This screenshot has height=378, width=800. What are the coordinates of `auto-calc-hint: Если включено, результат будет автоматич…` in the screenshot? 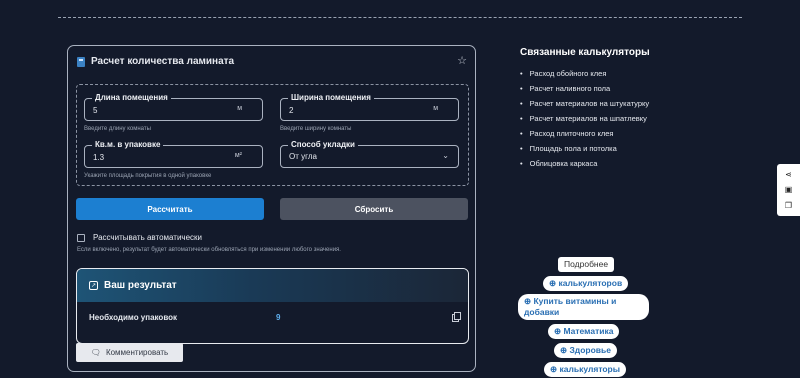 It's located at (209, 250).